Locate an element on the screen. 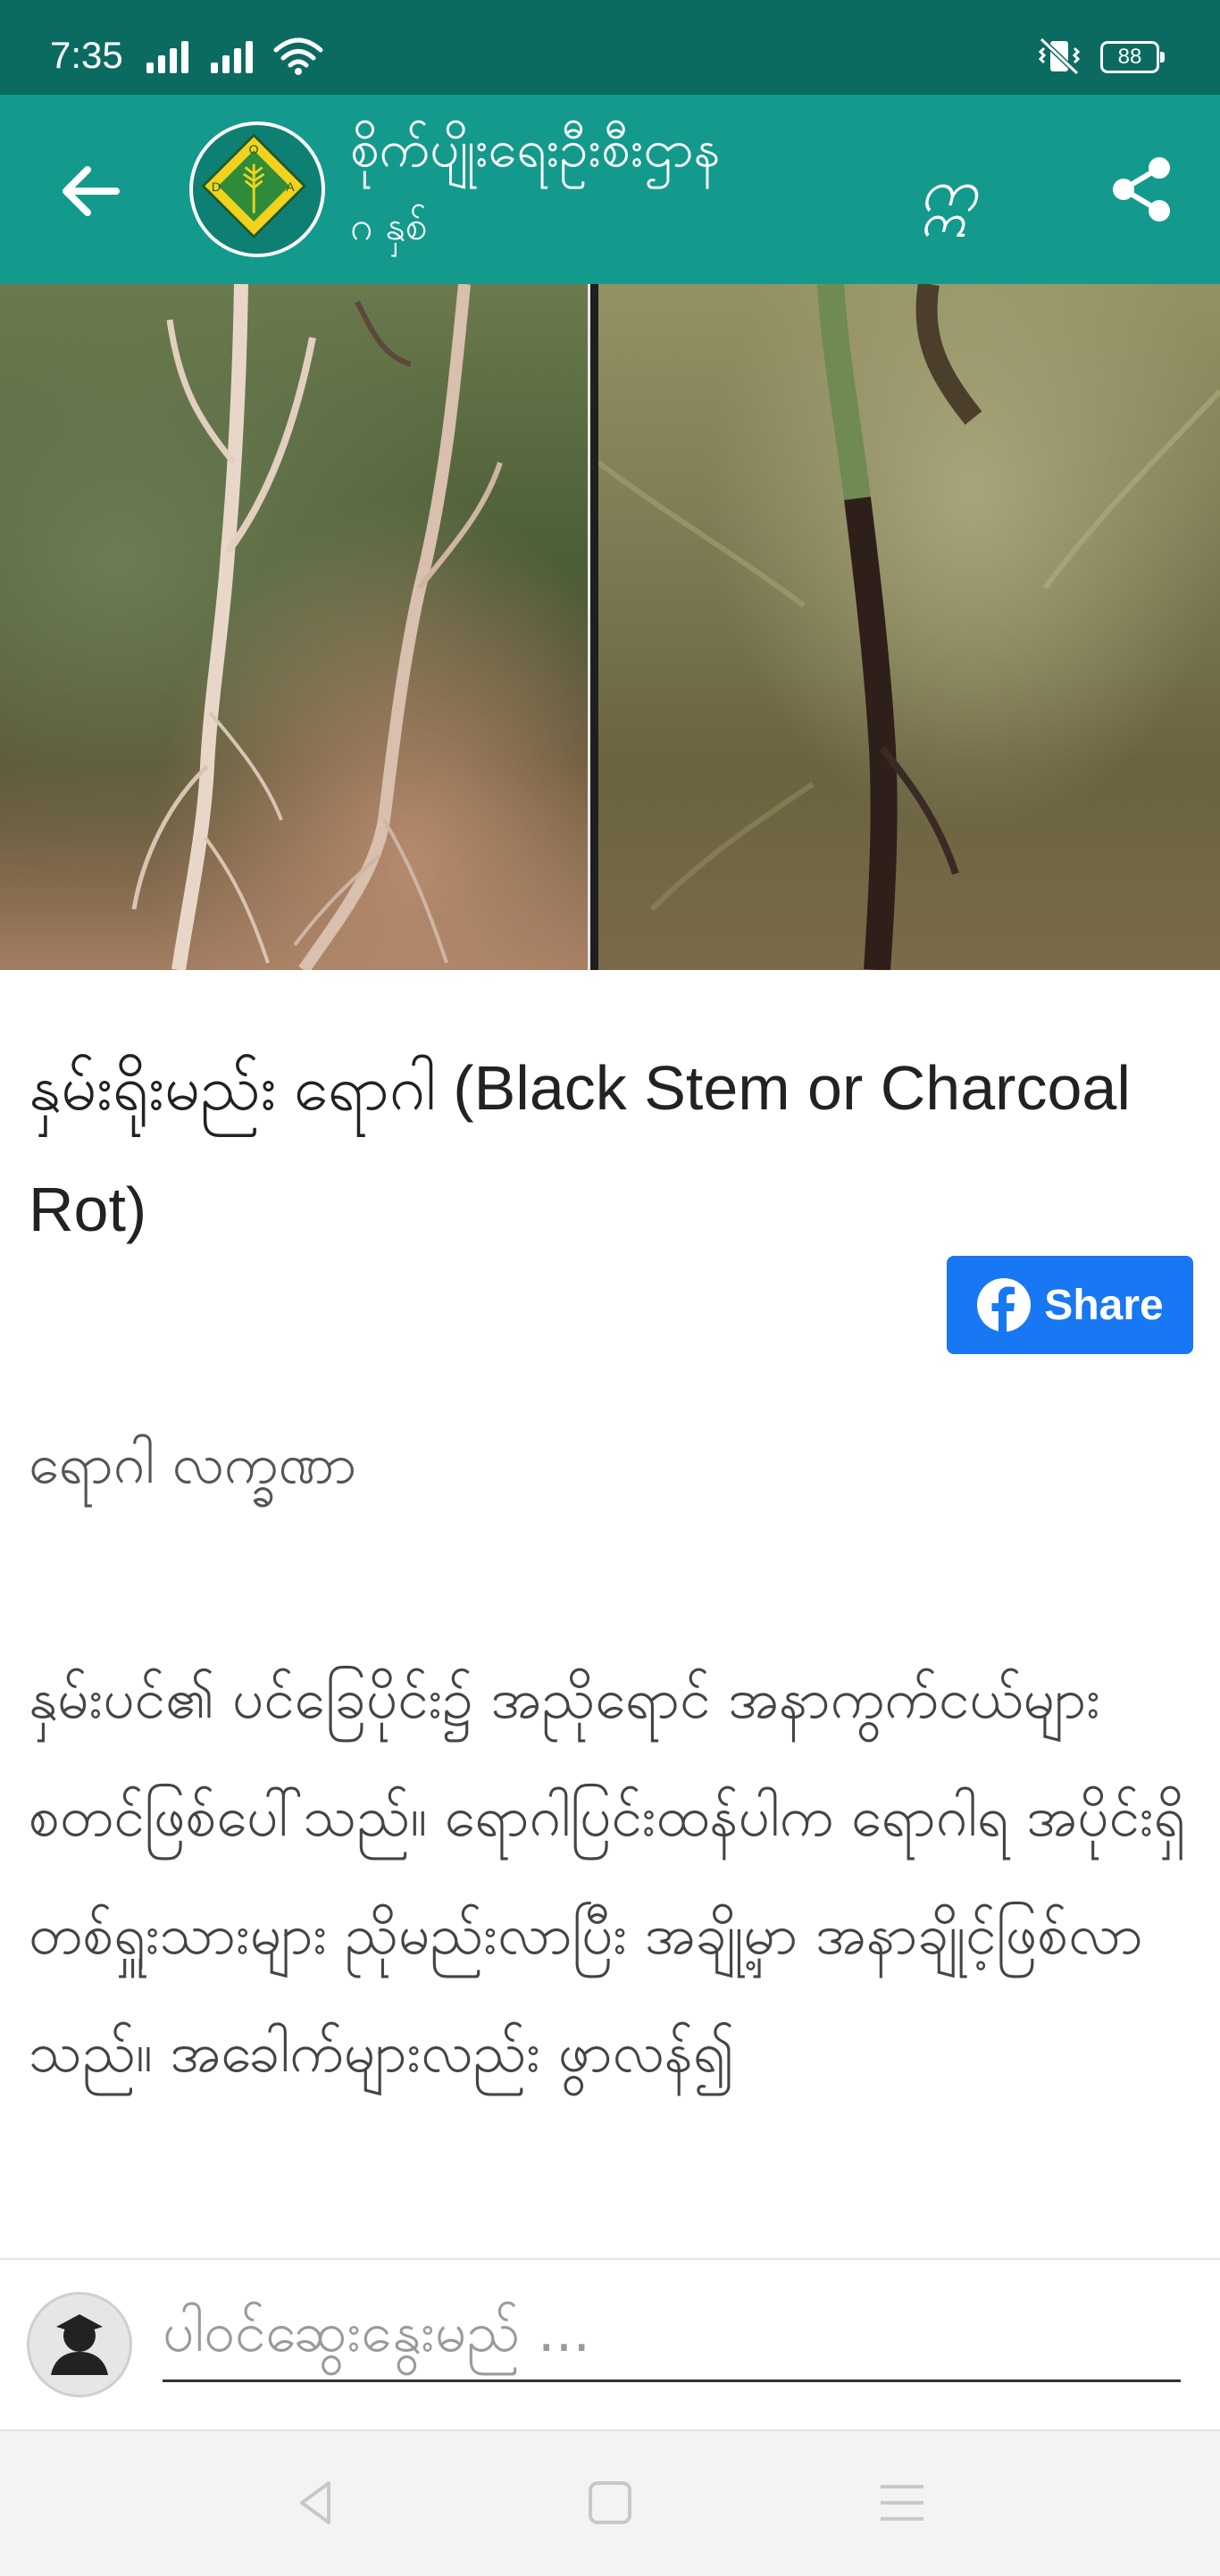 Image resolution: width=1220 pixels, height=2576 pixels. comment-input is located at coordinates (672, 2332).